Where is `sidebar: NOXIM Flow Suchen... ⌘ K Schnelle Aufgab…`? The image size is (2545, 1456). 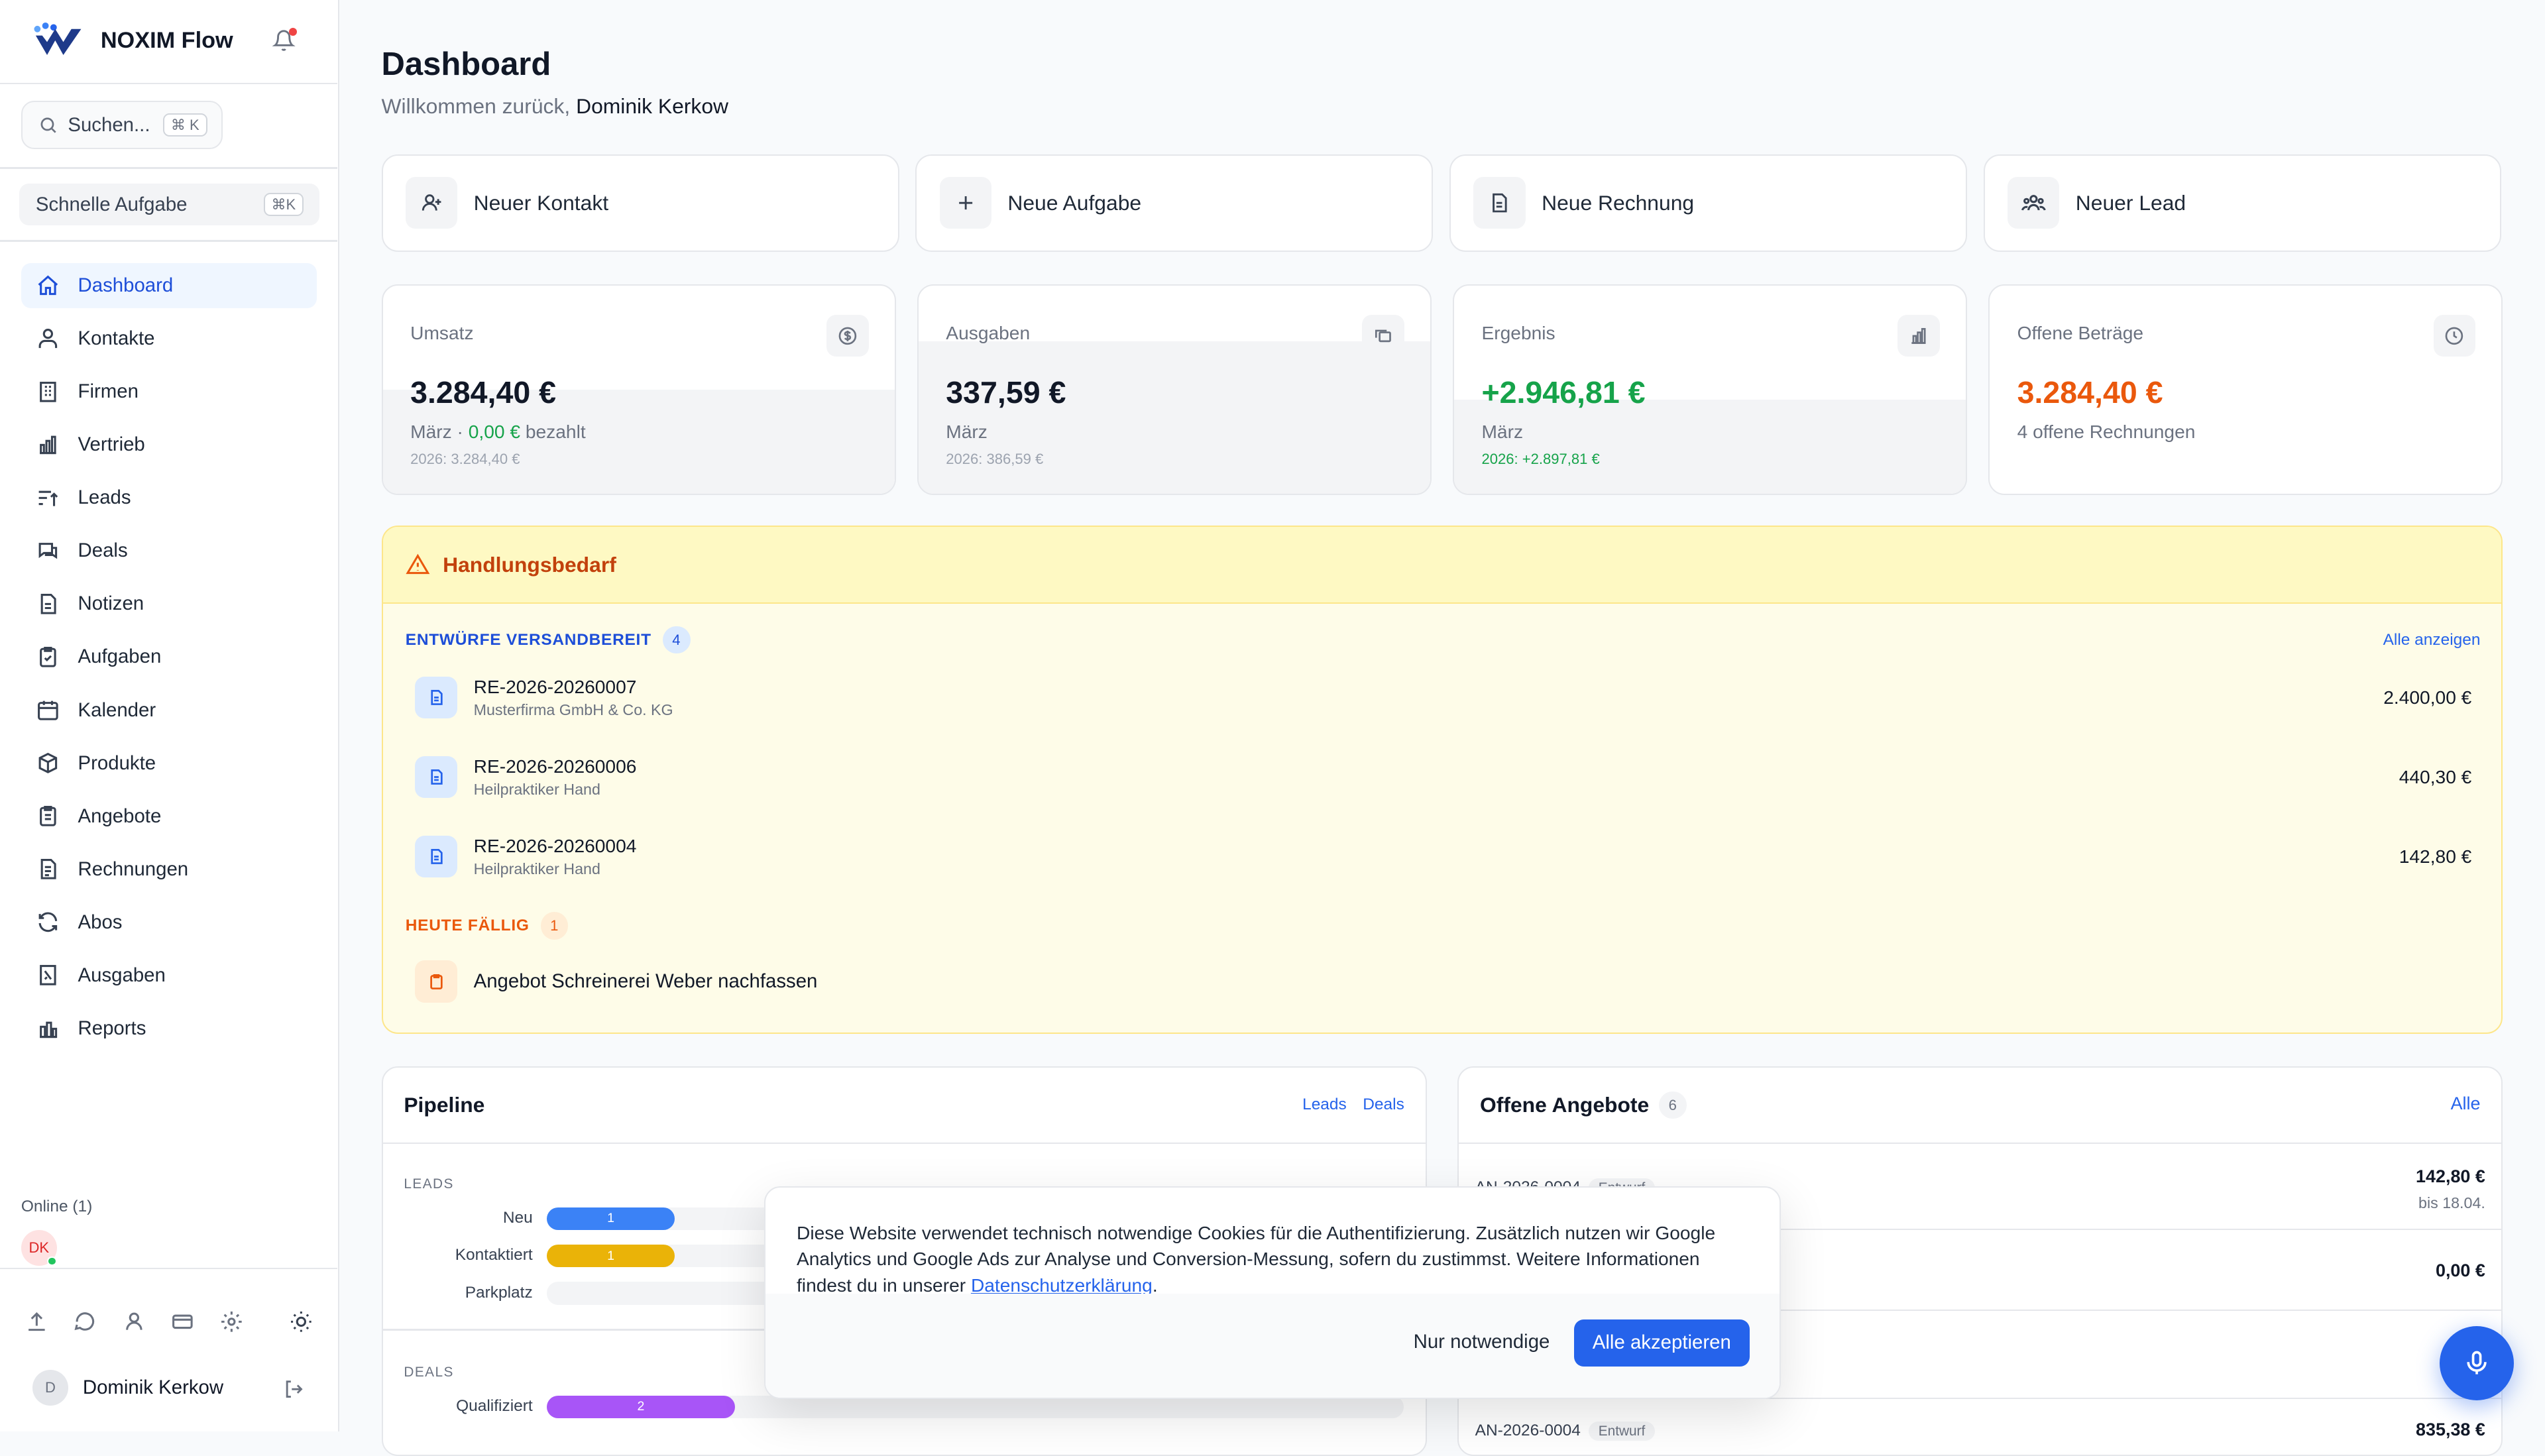
sidebar: NOXIM Flow Suchen... ⌘ K Schnelle Aufgab… is located at coordinates (169, 716).